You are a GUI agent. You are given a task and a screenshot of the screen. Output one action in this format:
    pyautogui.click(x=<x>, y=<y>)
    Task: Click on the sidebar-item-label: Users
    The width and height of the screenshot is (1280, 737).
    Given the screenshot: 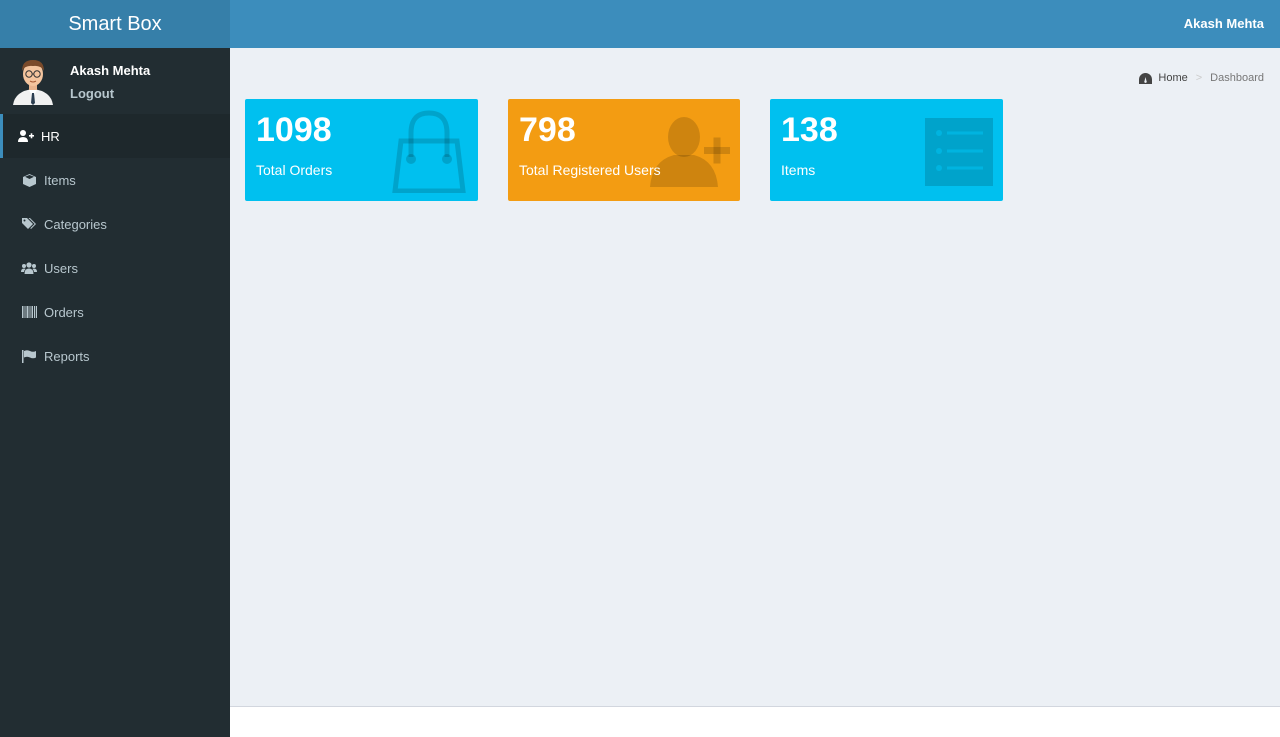 What is the action you would take?
    pyautogui.click(x=61, y=268)
    